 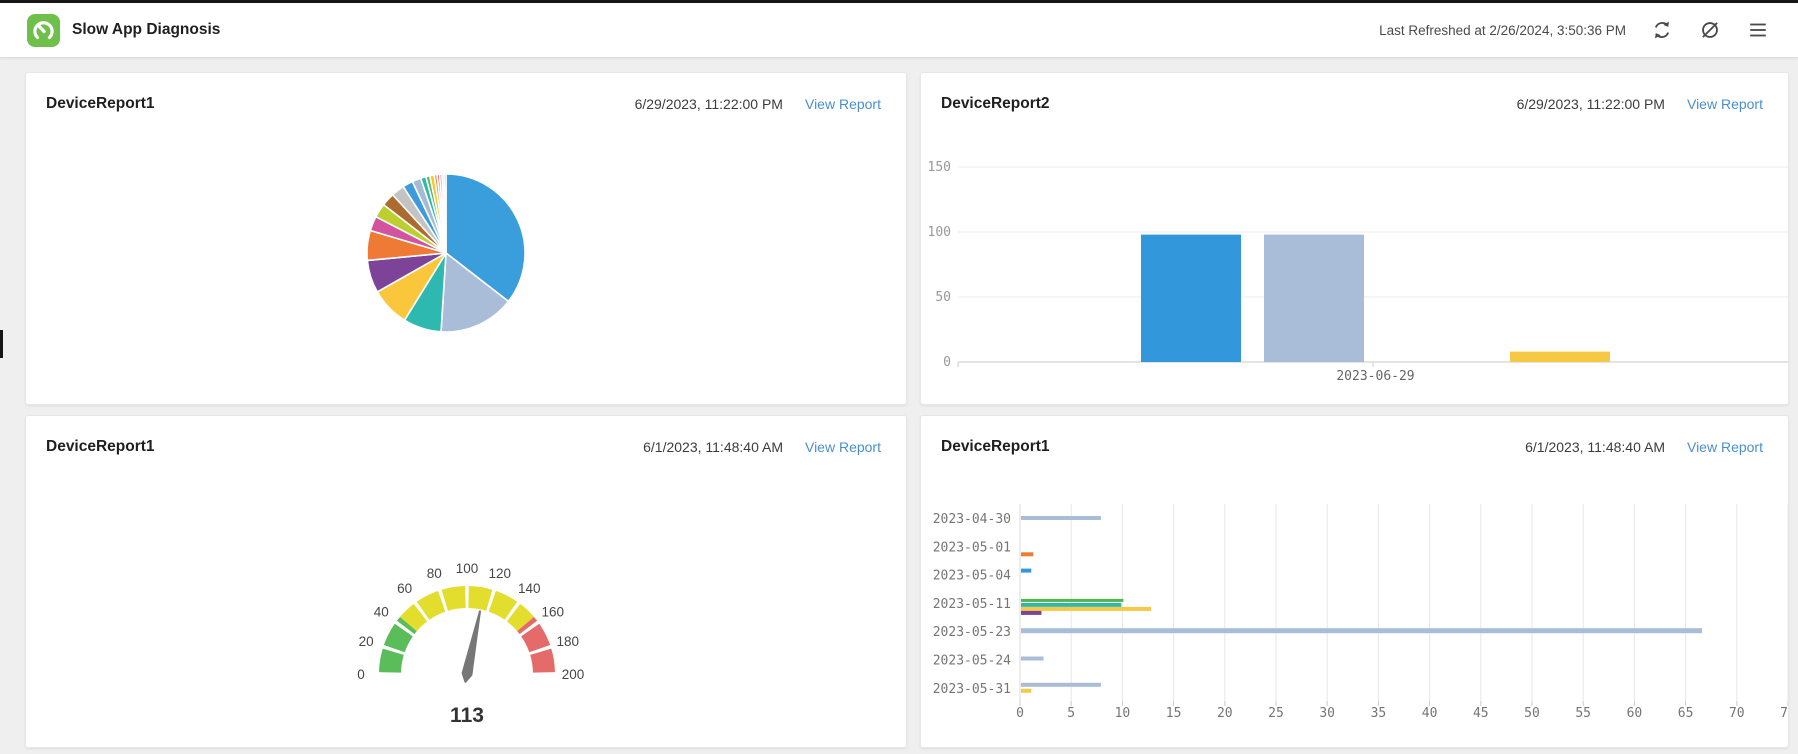 I want to click on svg-text: 2023-05-23, so click(x=972, y=632).